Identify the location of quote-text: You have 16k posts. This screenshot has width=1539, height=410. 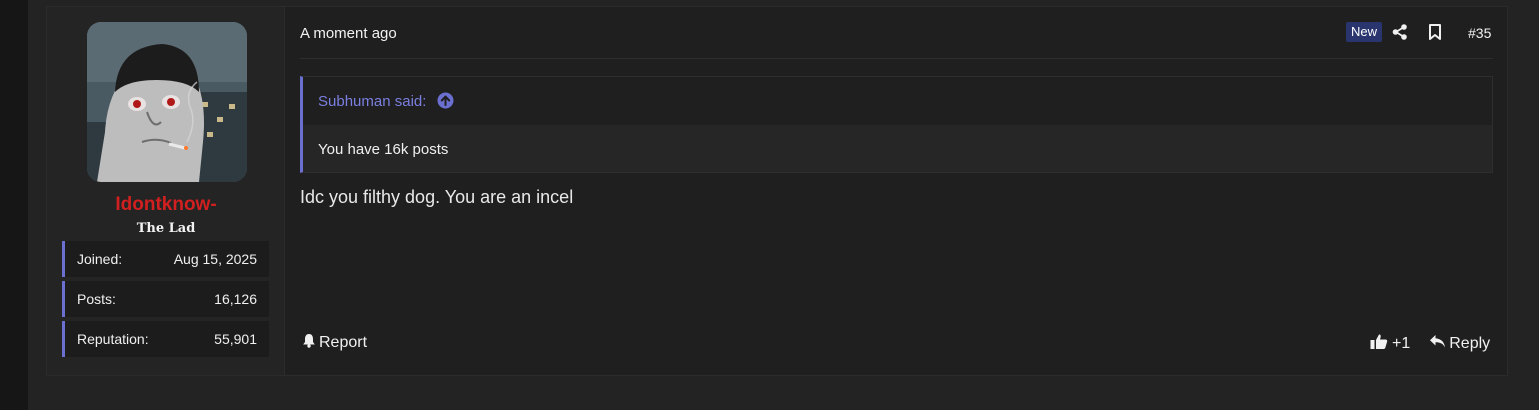
(383, 149).